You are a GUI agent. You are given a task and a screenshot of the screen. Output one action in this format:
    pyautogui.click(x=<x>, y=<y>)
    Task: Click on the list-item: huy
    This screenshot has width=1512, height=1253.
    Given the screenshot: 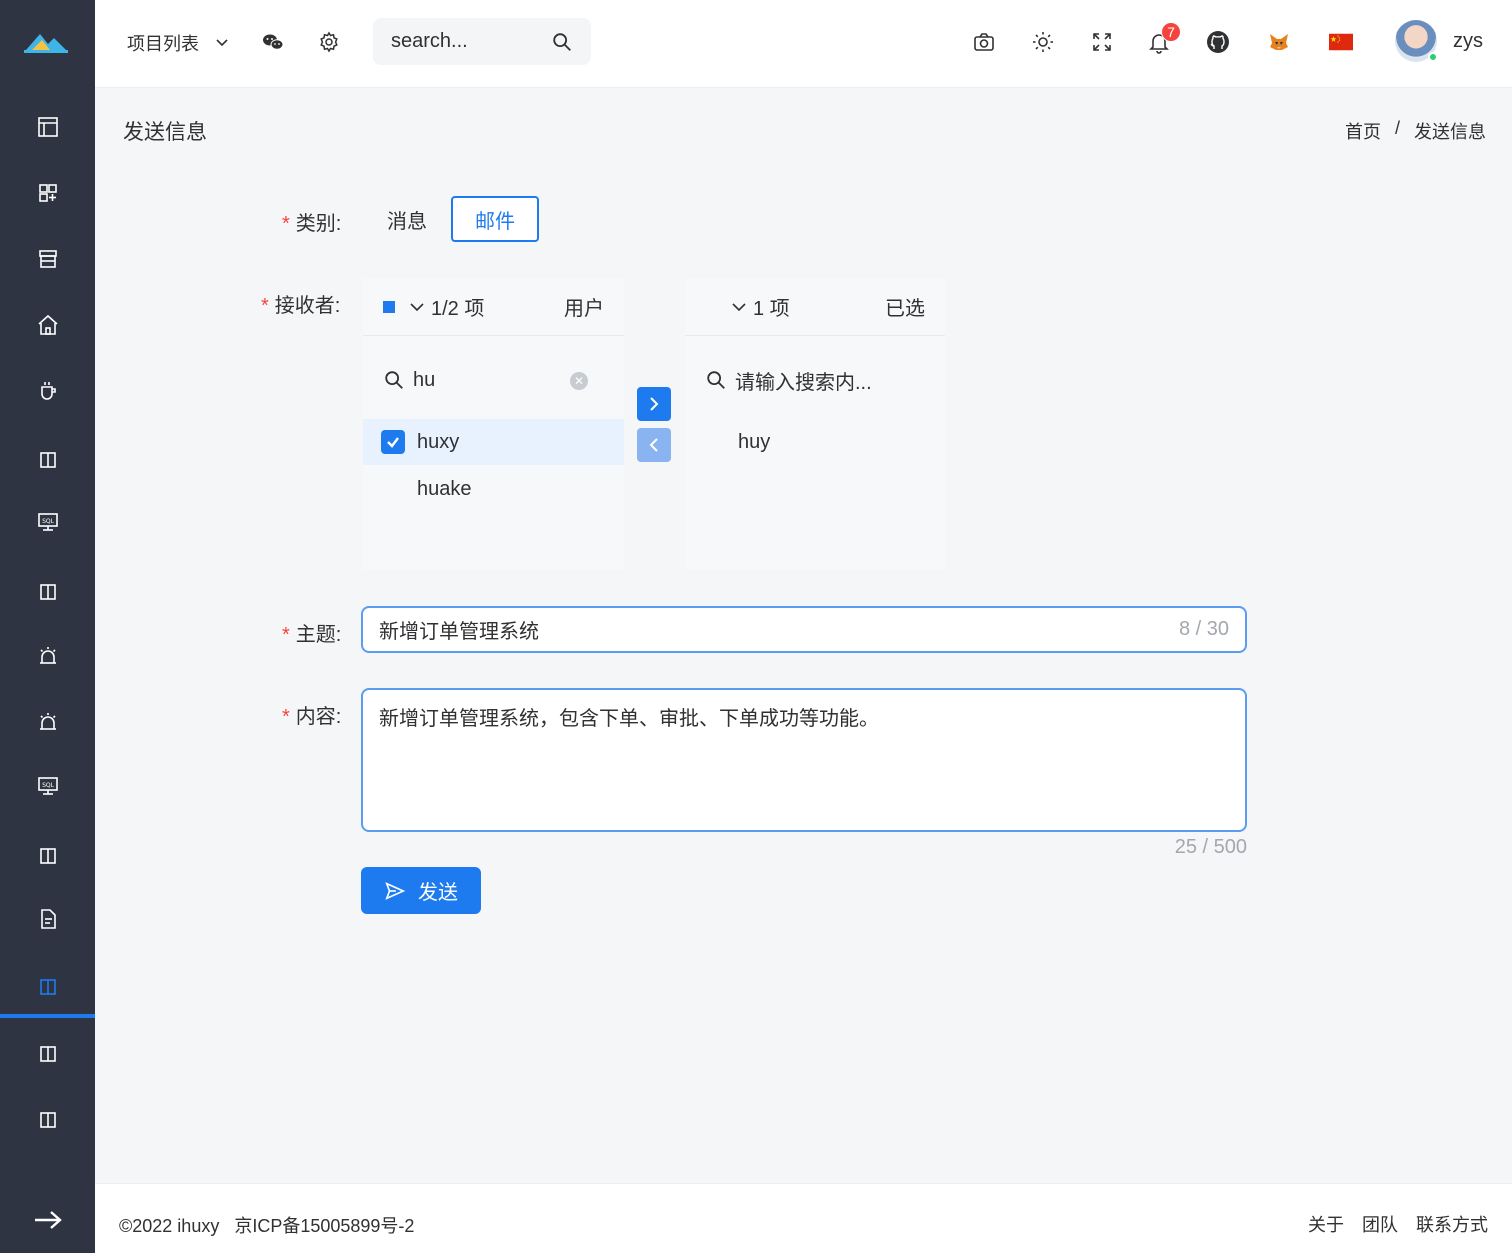 What is the action you would take?
    pyautogui.click(x=815, y=442)
    